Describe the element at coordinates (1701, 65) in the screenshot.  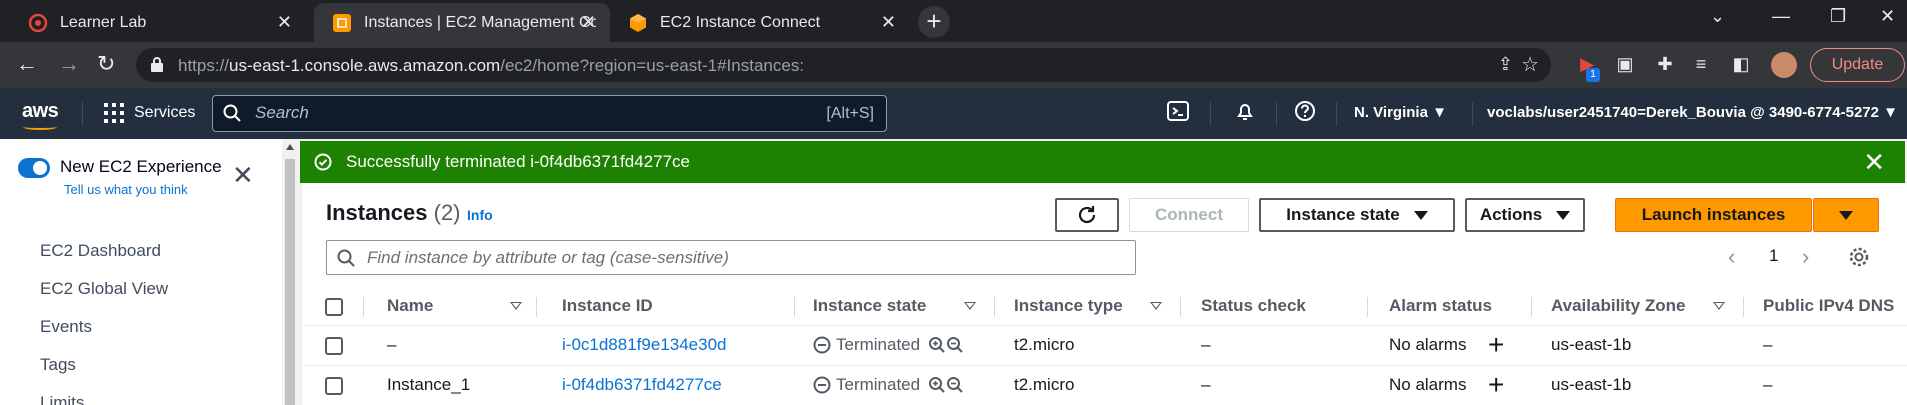
I see `reading-list-icon: ≡` at that location.